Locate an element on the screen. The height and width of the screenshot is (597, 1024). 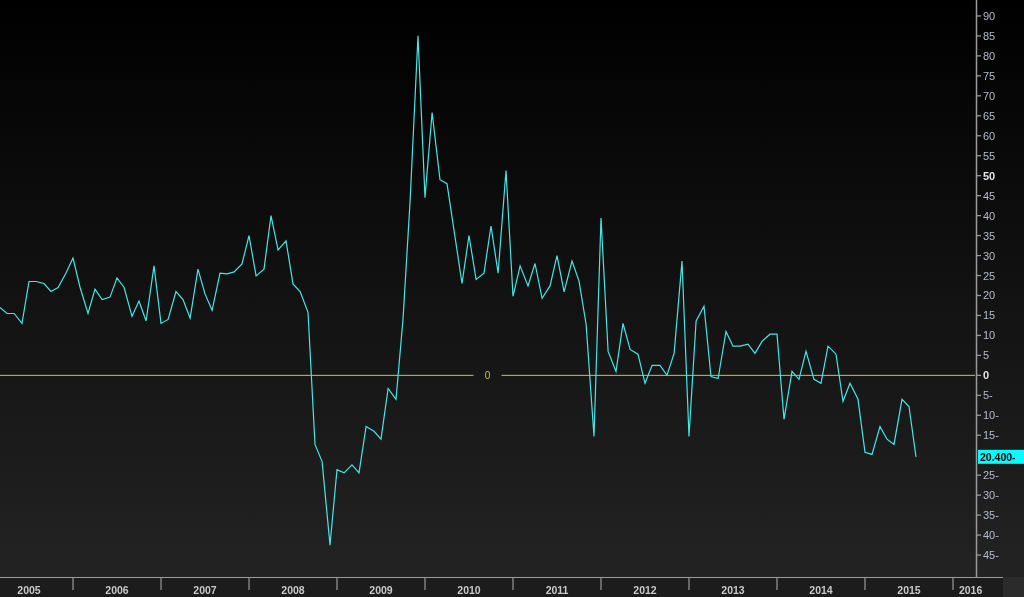
axis-label: 2015 is located at coordinates (909, 590).